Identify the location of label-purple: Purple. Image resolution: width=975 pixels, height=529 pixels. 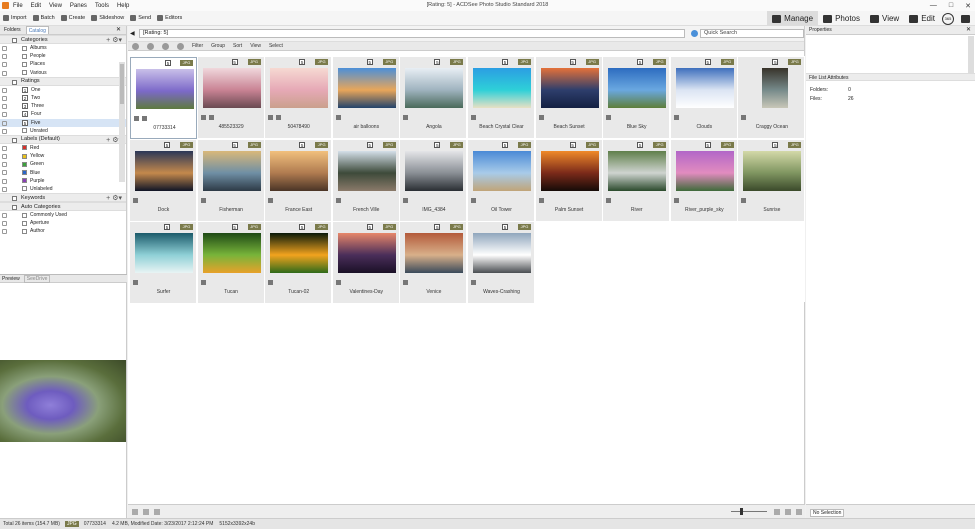
(63, 181).